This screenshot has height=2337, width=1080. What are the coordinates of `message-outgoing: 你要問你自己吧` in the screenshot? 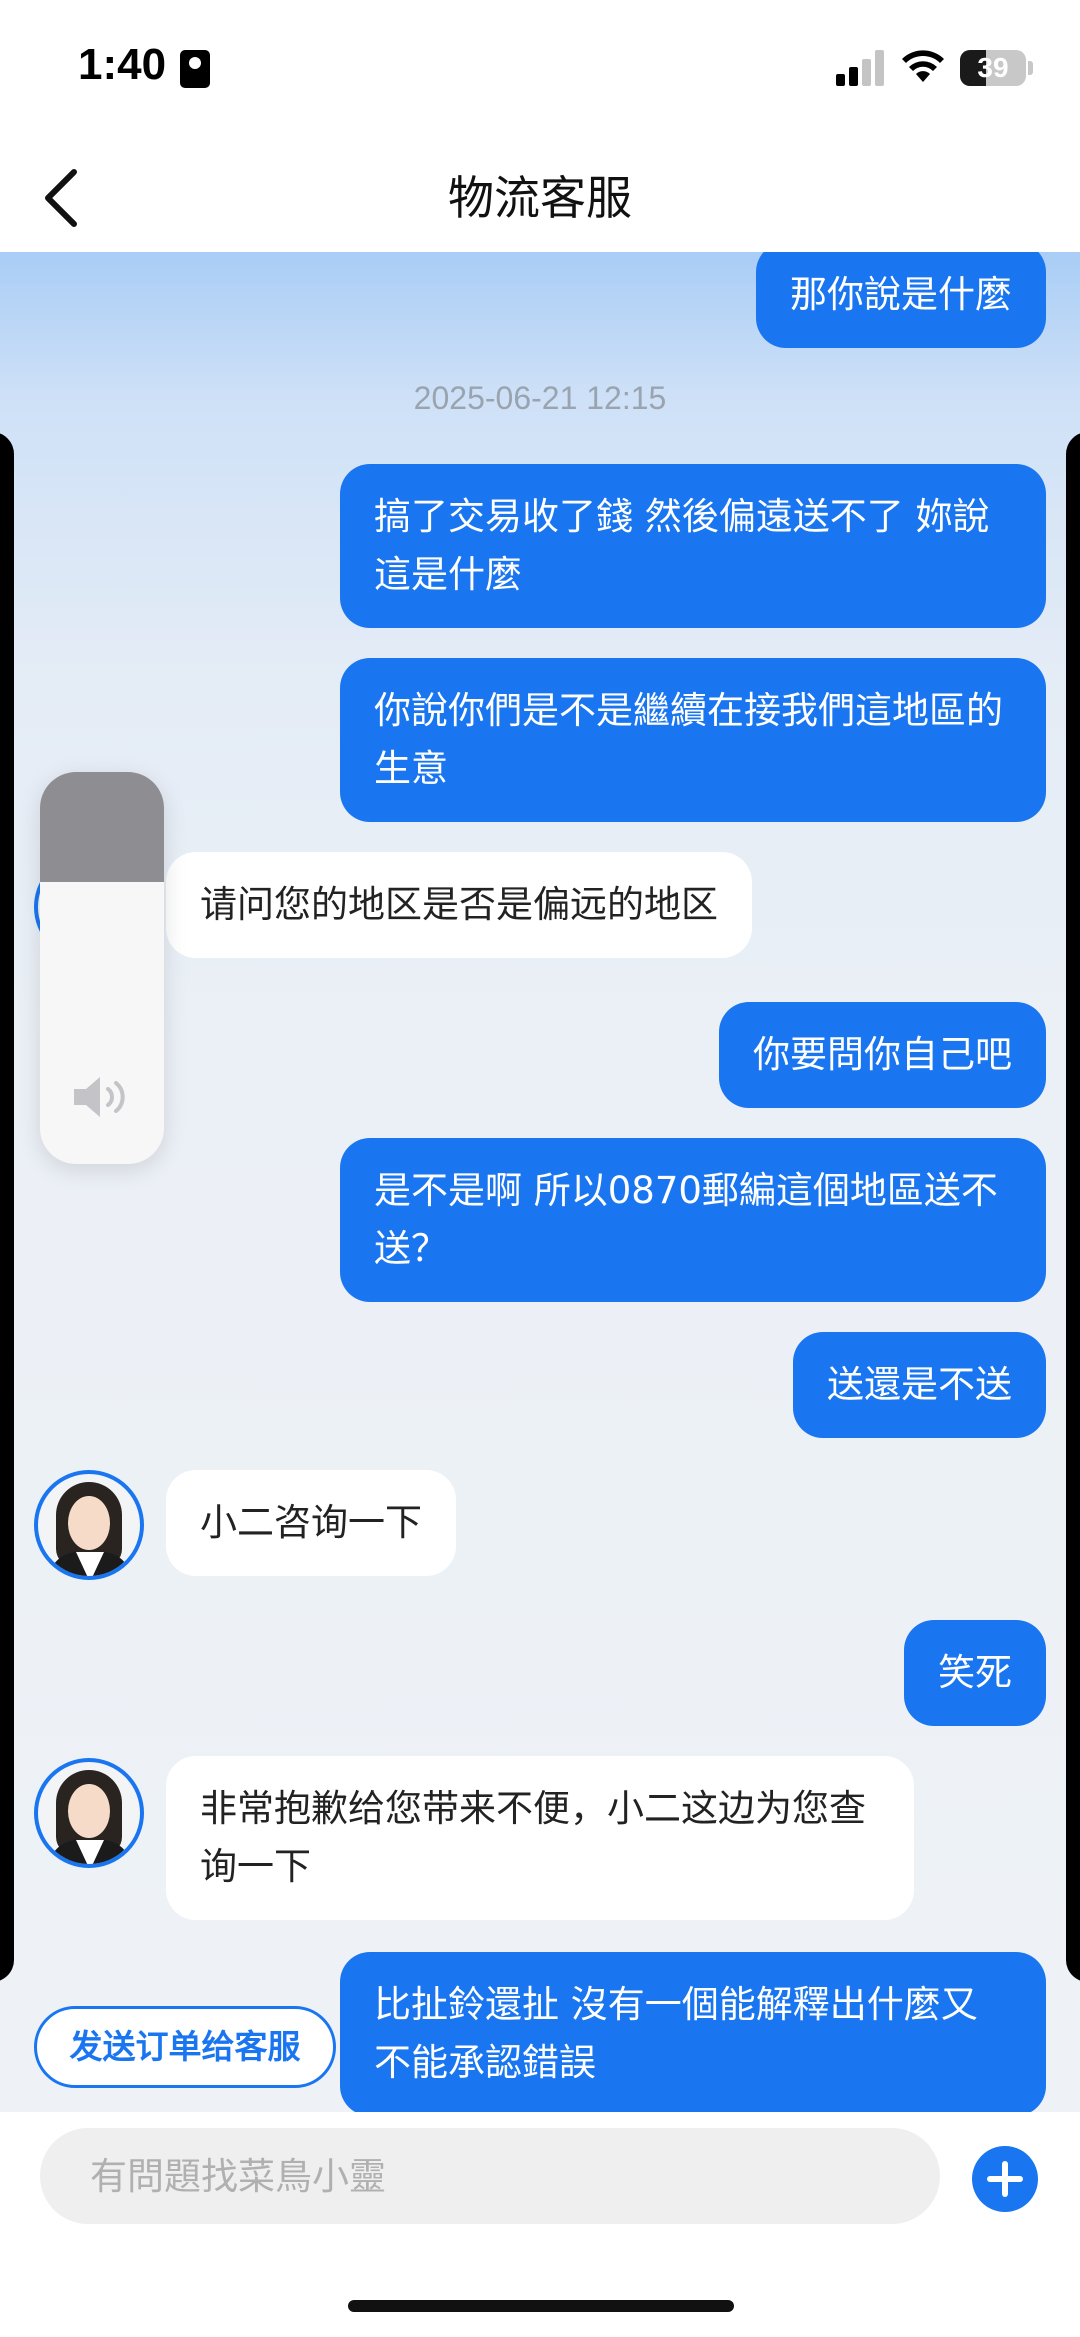 It's located at (882, 1055).